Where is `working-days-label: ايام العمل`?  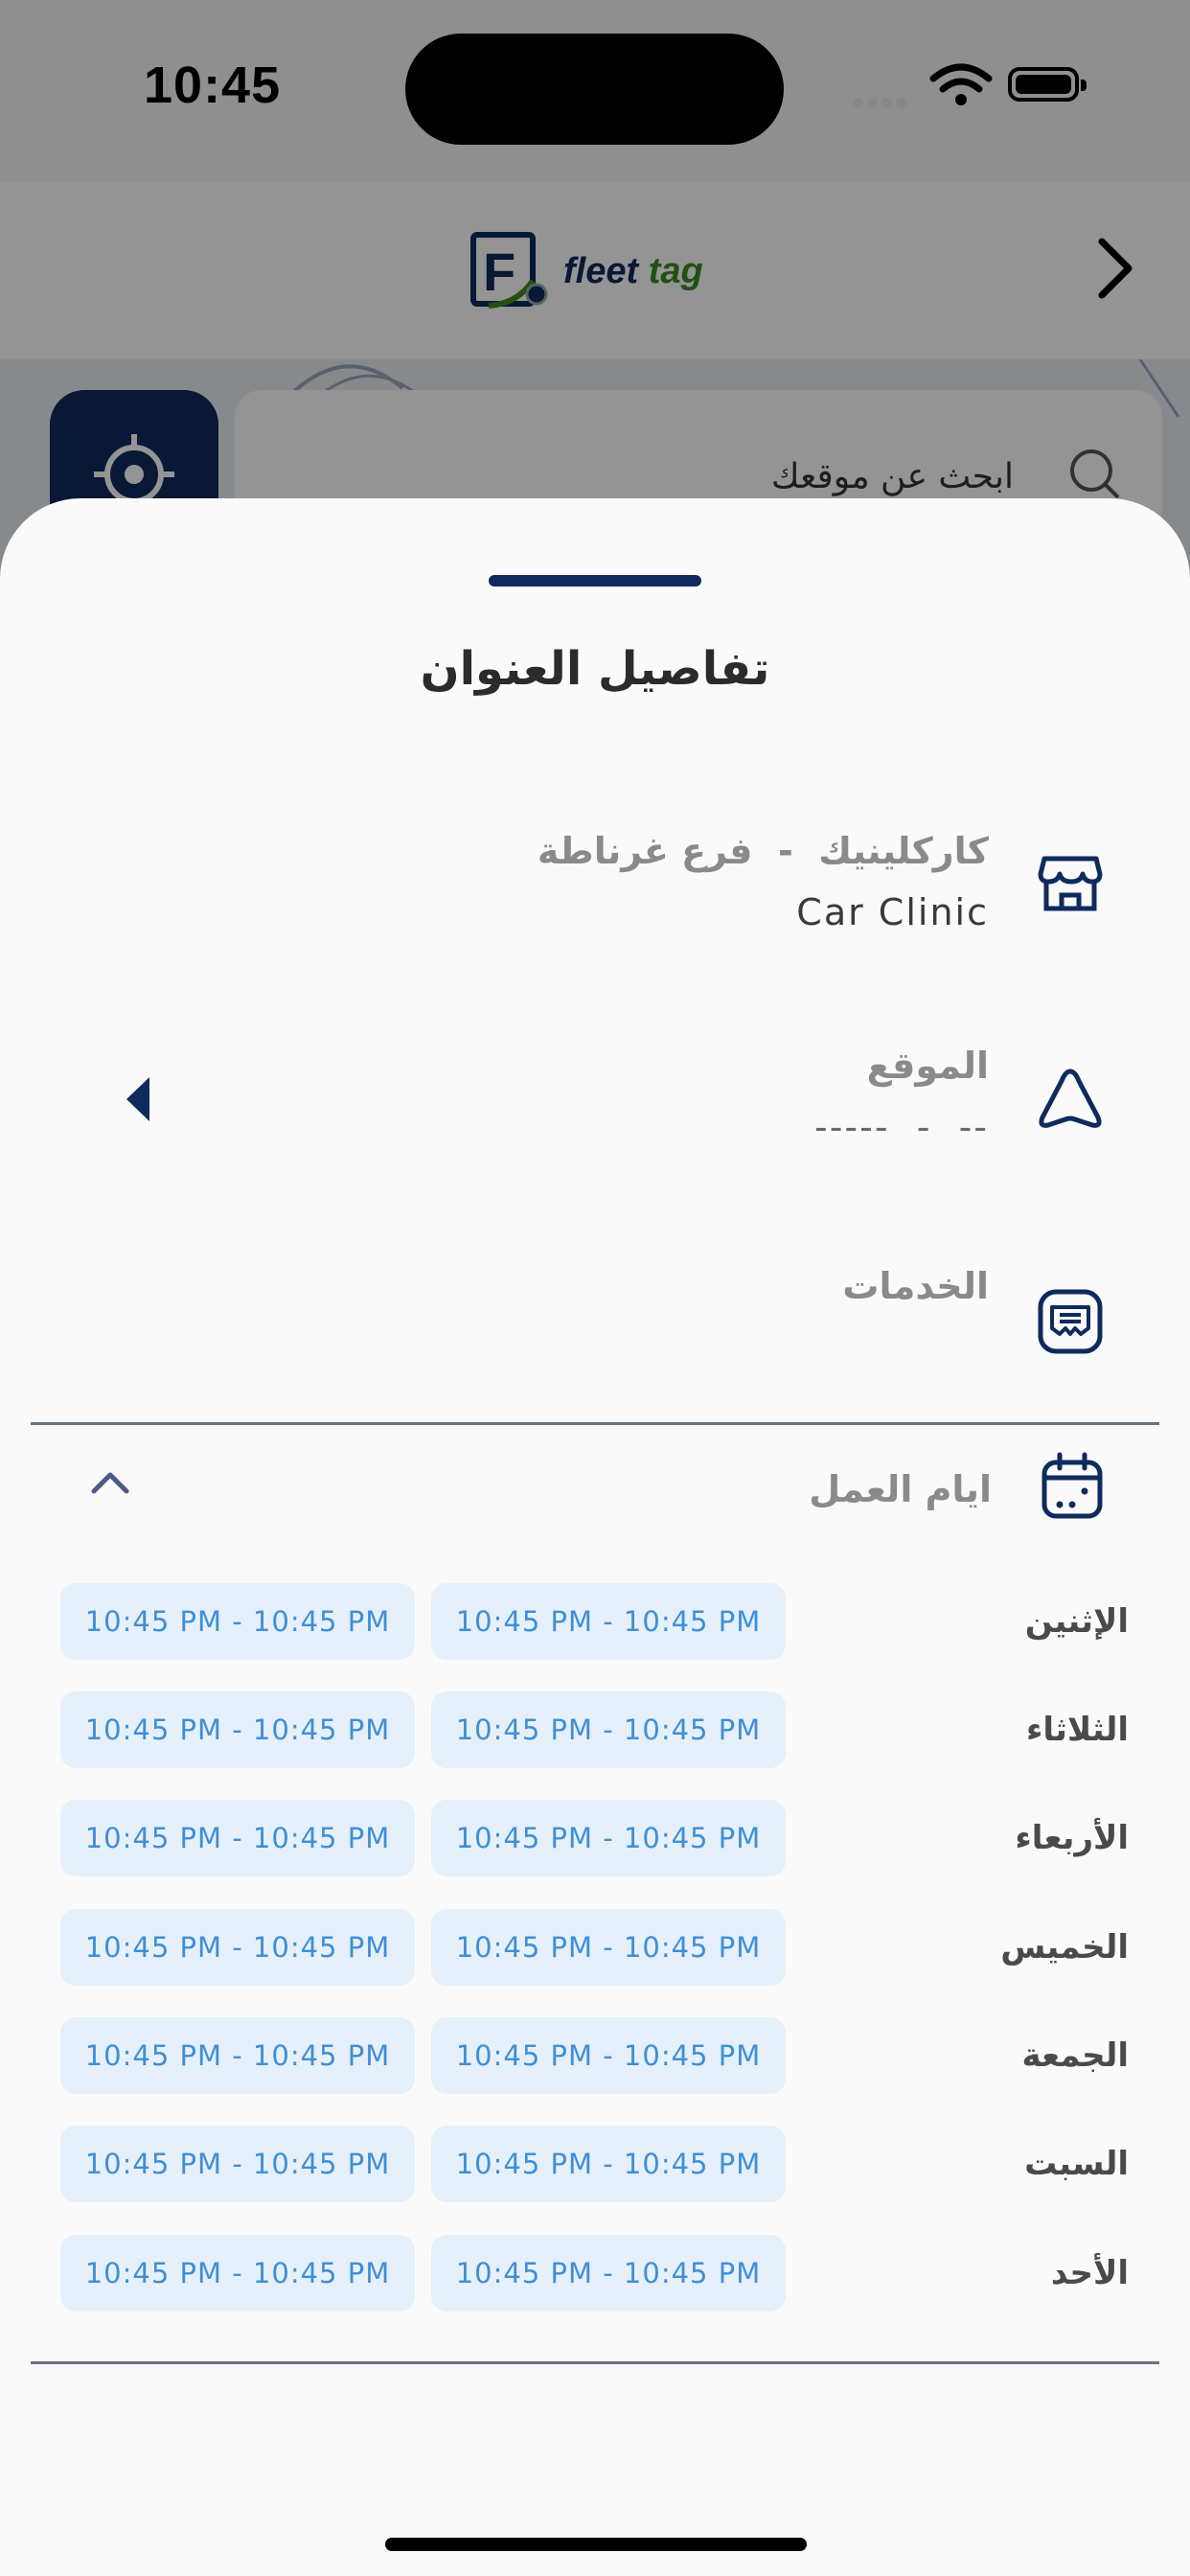 working-days-label: ايام العمل is located at coordinates (901, 1489).